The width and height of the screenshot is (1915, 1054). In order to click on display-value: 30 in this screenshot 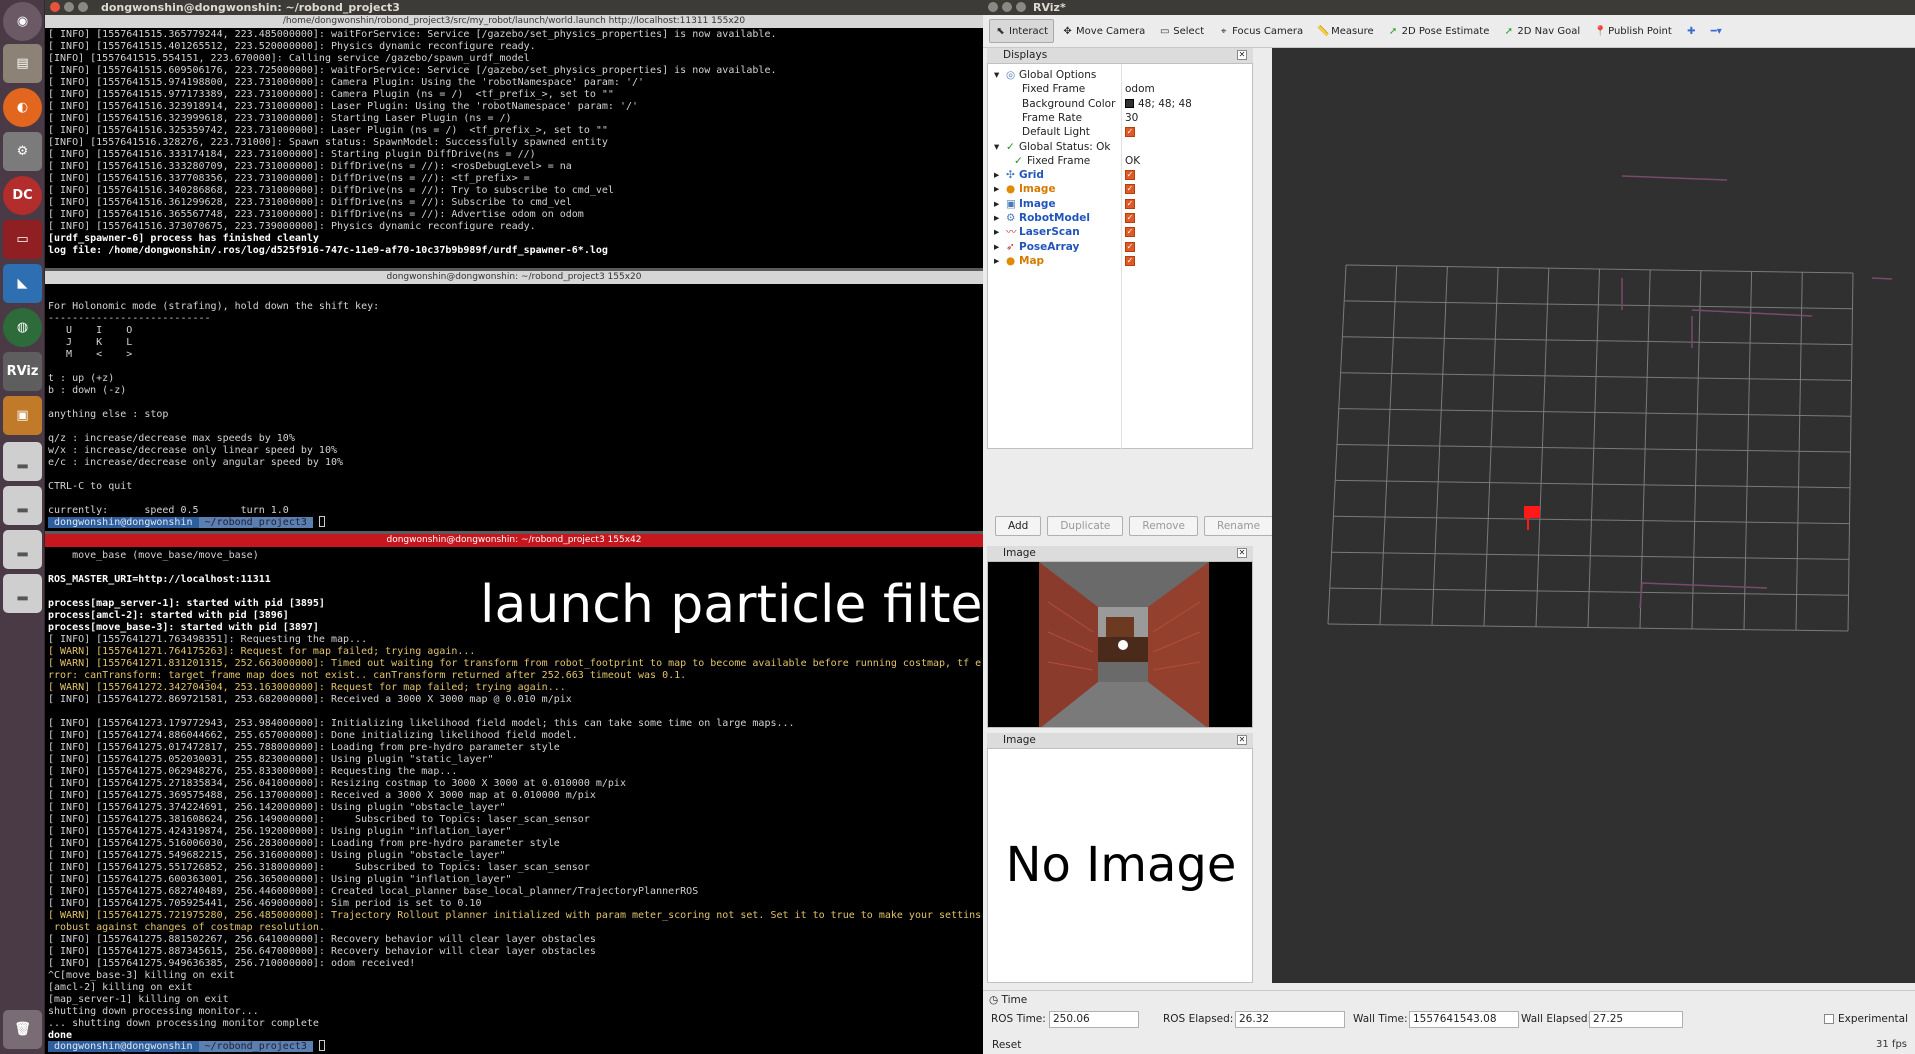, I will do `click(1132, 117)`.